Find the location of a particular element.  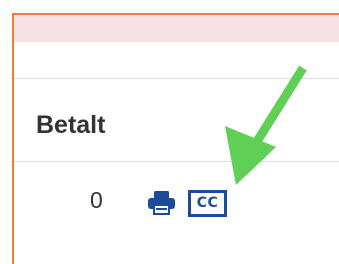

print-icon is located at coordinates (161, 203).